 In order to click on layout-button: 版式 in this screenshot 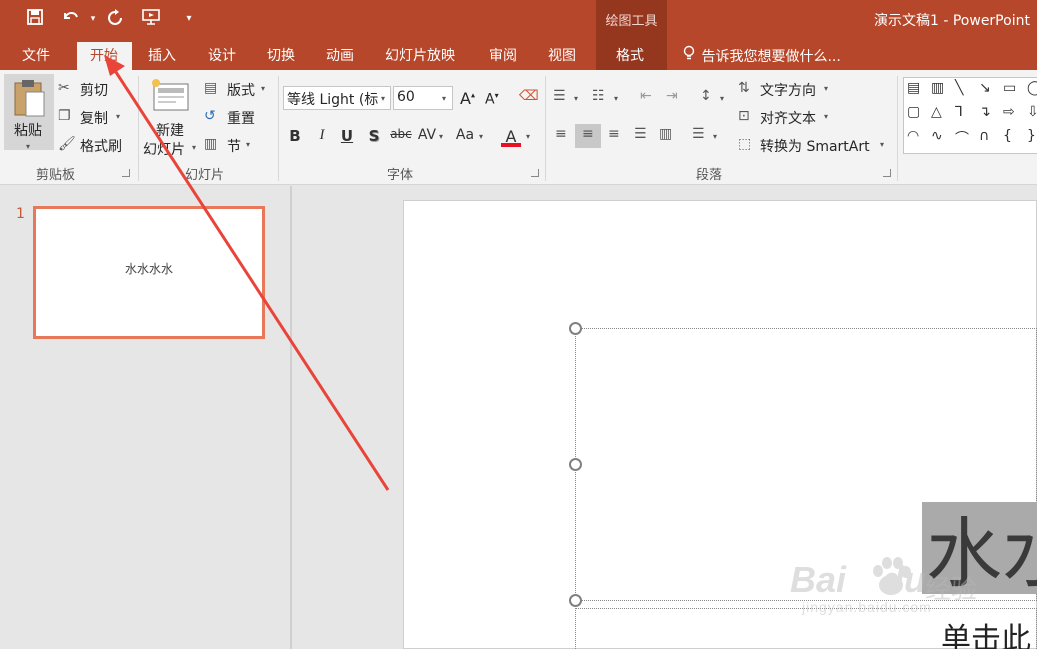, I will do `click(241, 90)`.